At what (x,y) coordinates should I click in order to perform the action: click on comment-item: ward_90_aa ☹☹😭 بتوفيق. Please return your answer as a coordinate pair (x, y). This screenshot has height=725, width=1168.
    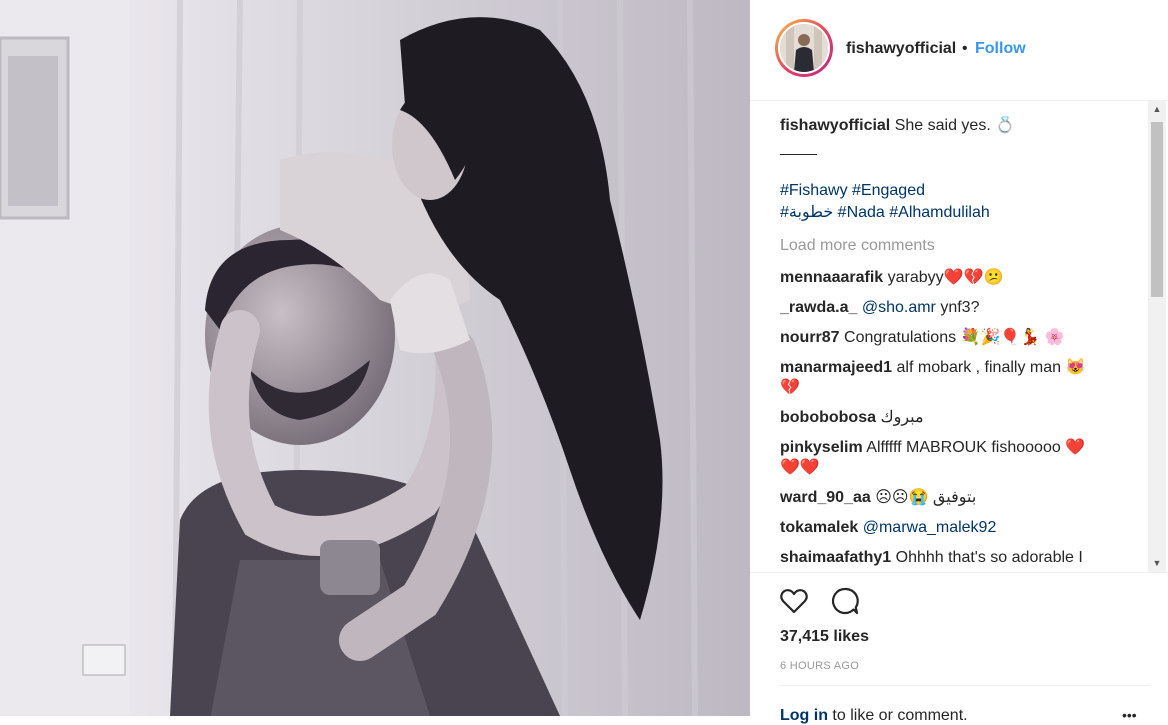
    Looking at the image, I should click on (960, 498).